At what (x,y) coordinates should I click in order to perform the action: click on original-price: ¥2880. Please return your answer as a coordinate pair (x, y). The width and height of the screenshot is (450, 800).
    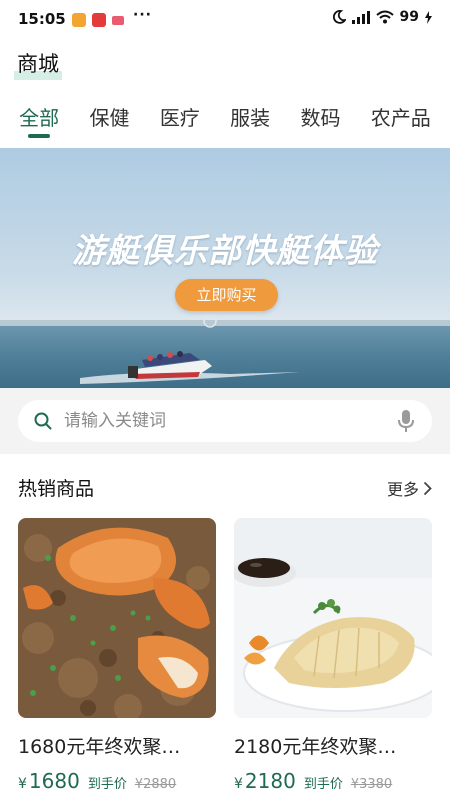
    Looking at the image, I should click on (155, 784).